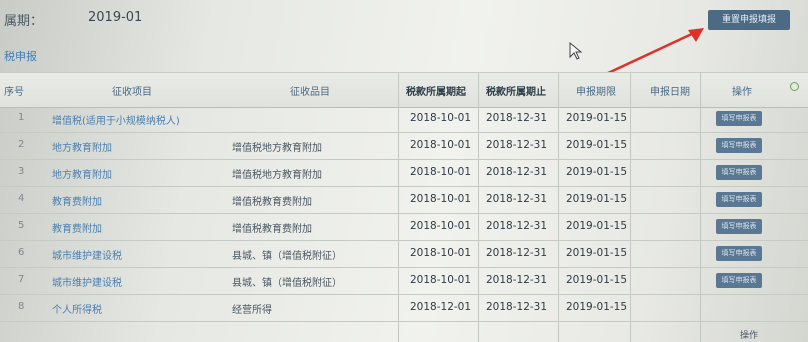 This screenshot has height=342, width=808. I want to click on footer-action-label: 操作, so click(749, 336).